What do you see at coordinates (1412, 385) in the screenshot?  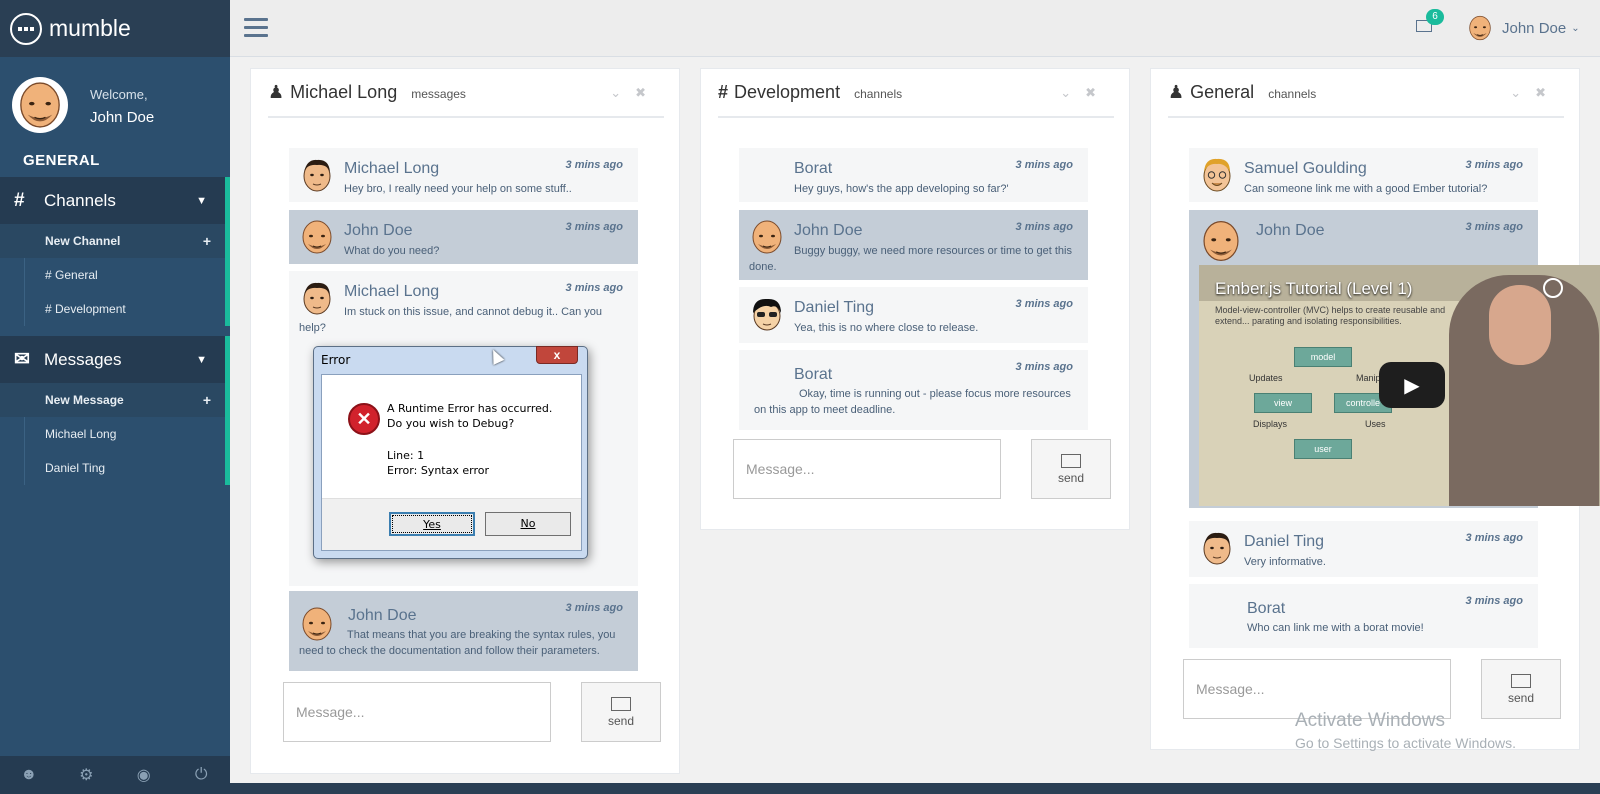 I see `play-icon: ▶` at bounding box center [1412, 385].